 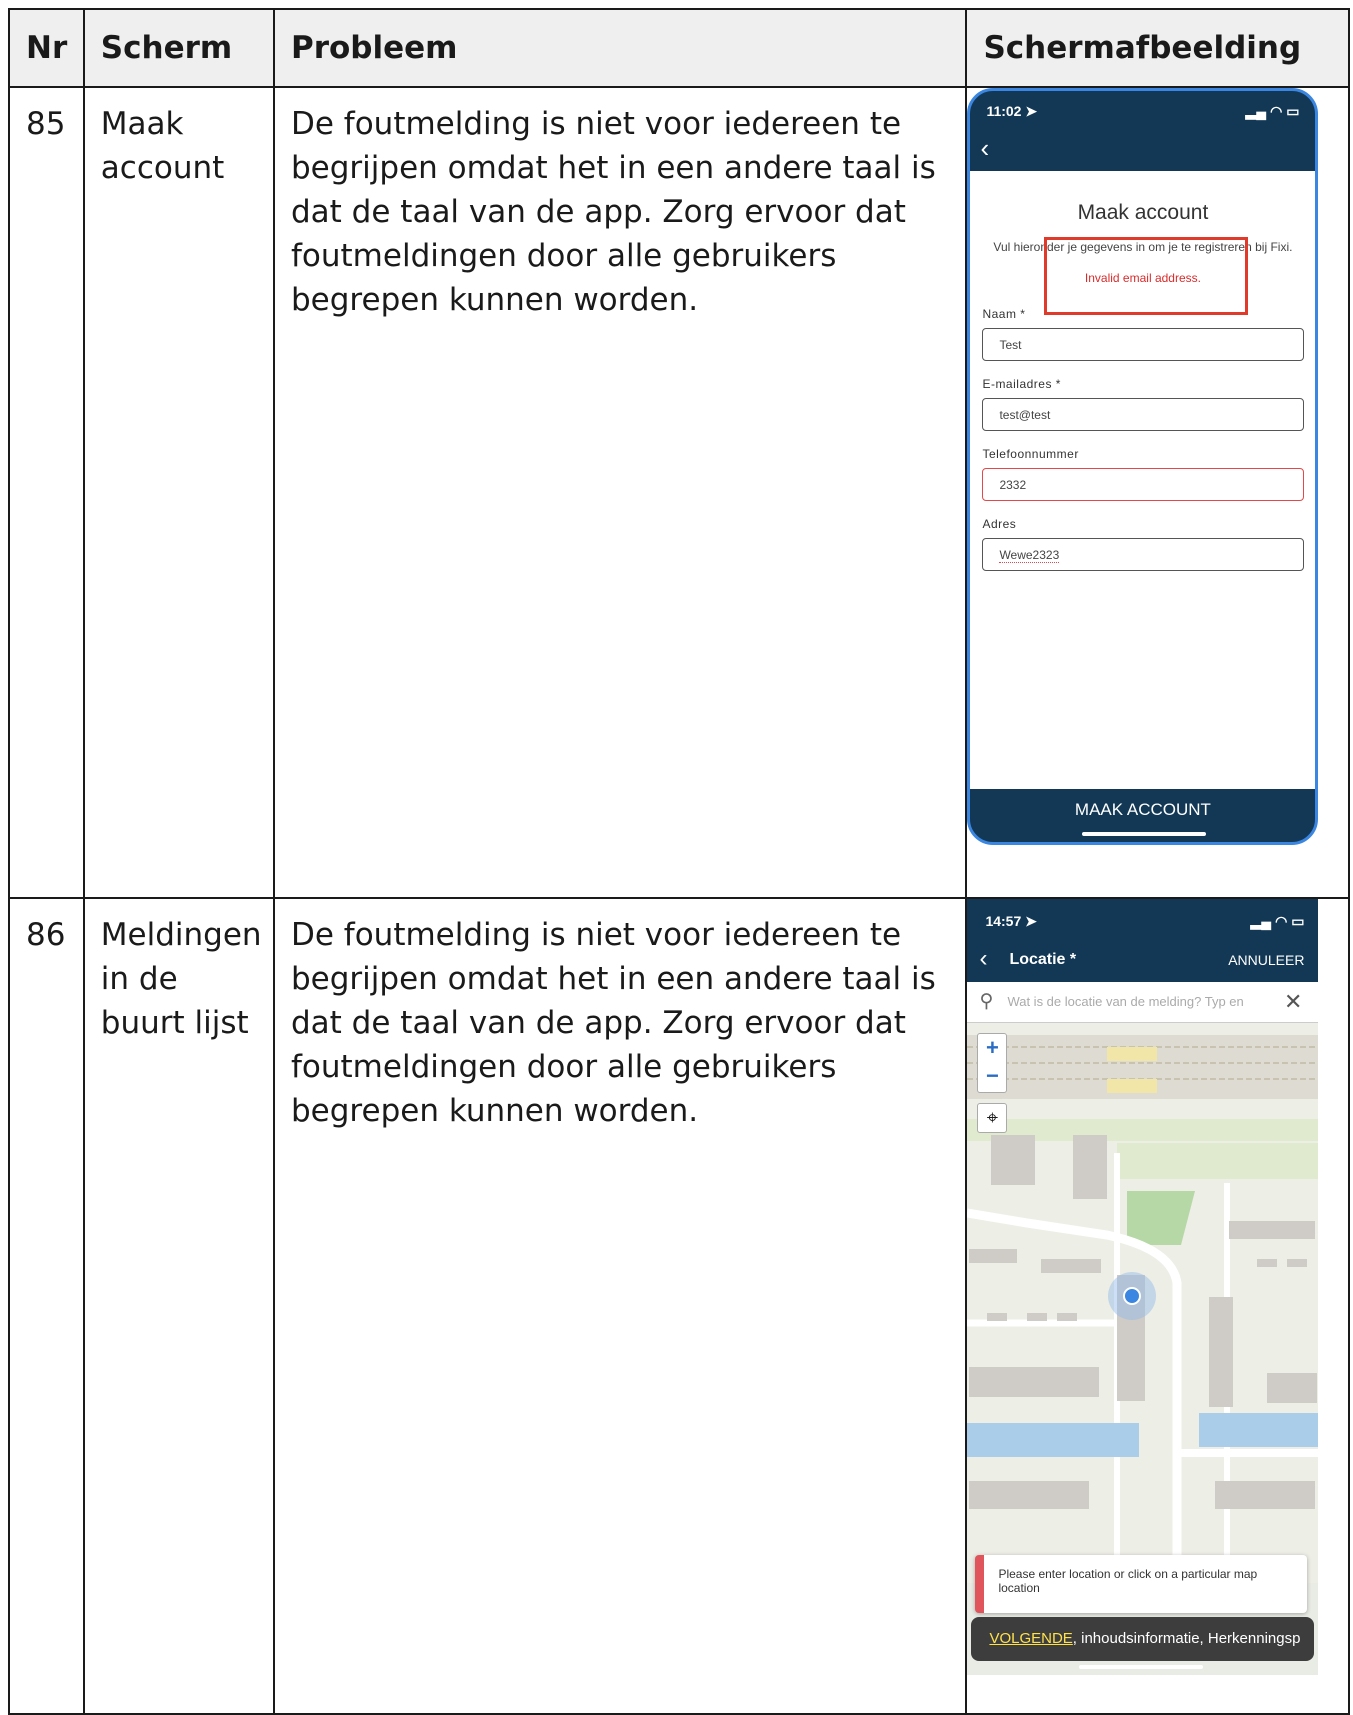 What do you see at coordinates (1143, 212) in the screenshot?
I see `form-title: Maak account` at bounding box center [1143, 212].